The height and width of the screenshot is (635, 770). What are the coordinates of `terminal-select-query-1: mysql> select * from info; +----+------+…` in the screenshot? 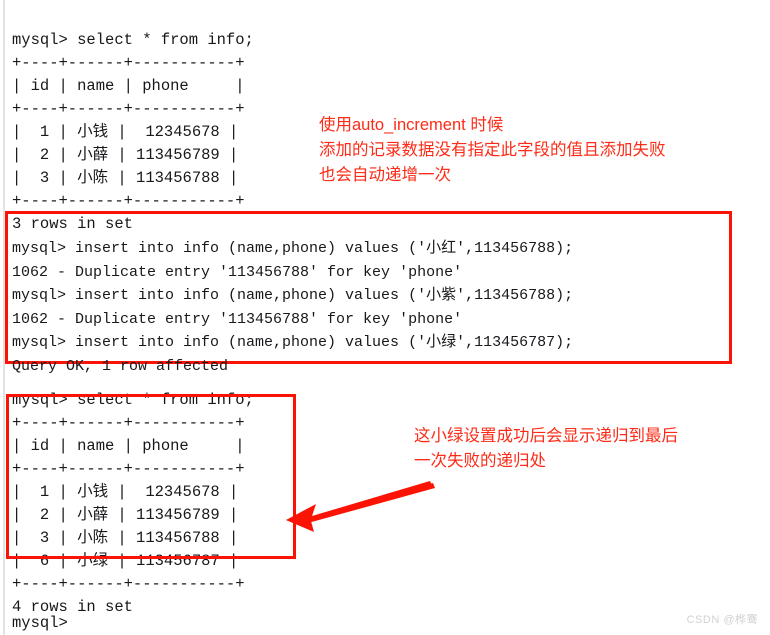 It's located at (133, 131).